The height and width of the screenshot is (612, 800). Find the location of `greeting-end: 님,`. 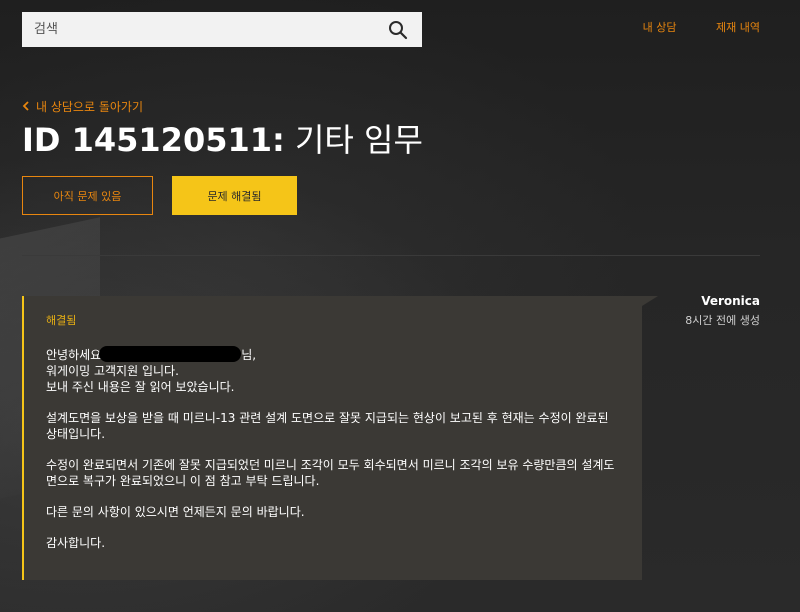

greeting-end: 님, is located at coordinates (249, 355).